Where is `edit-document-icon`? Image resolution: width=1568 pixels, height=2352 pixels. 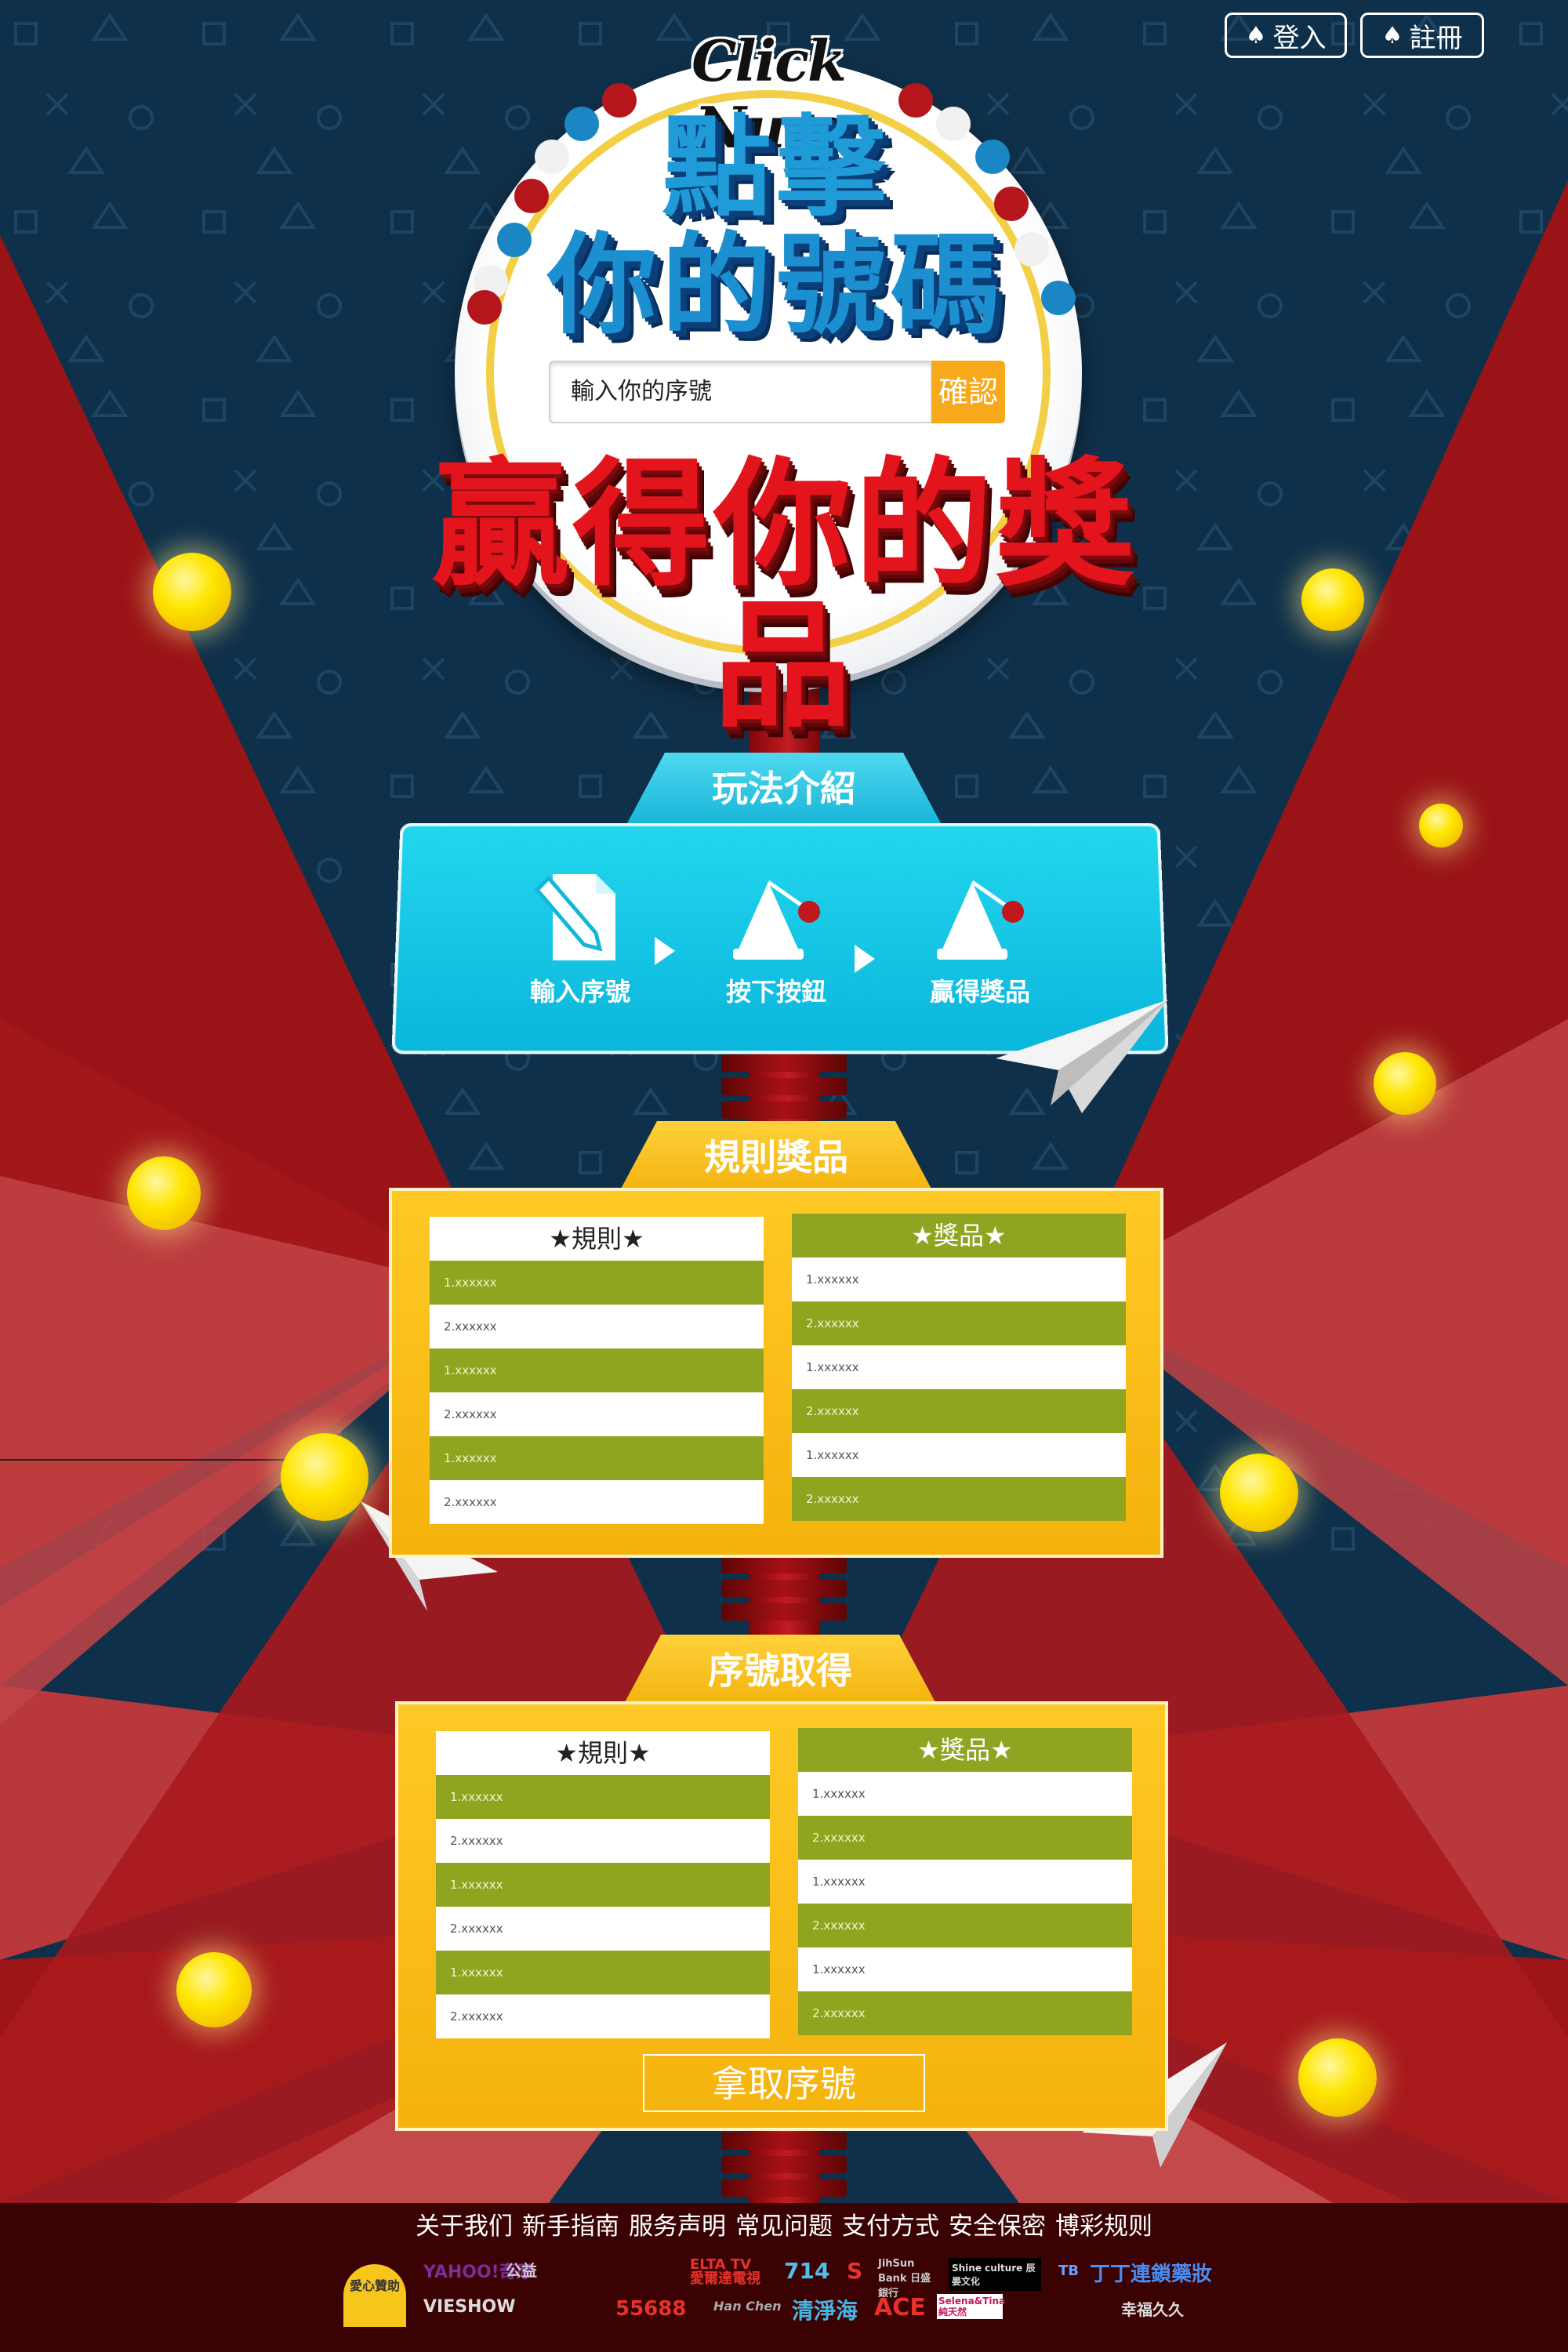 edit-document-icon is located at coordinates (574, 917).